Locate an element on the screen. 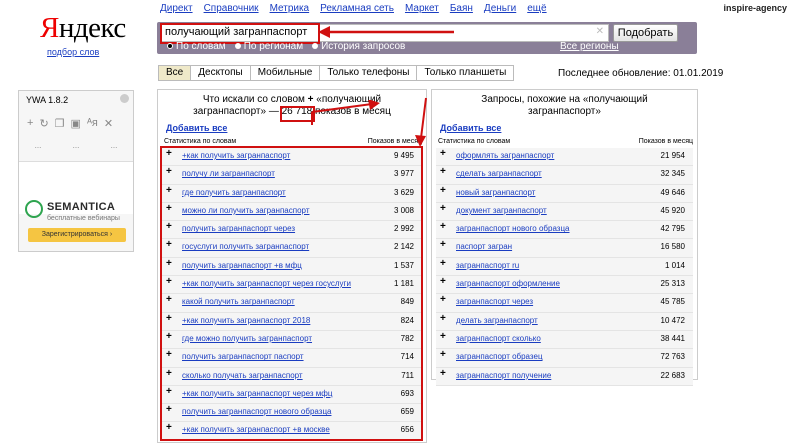 The height and width of the screenshot is (443, 807). radio-label: По регионам is located at coordinates (273, 46).